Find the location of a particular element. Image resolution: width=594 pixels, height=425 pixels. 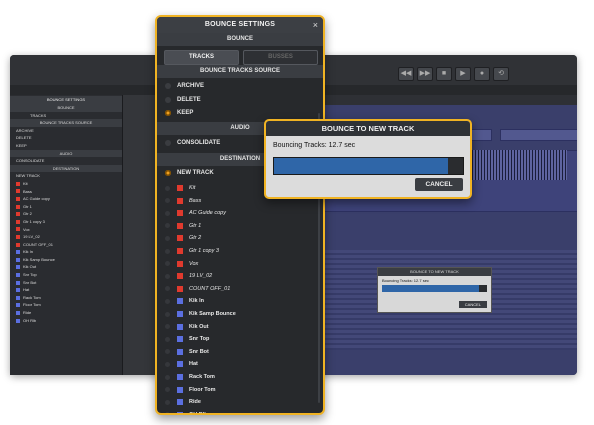

tracks-button: TRACKS is located at coordinates (201, 57).